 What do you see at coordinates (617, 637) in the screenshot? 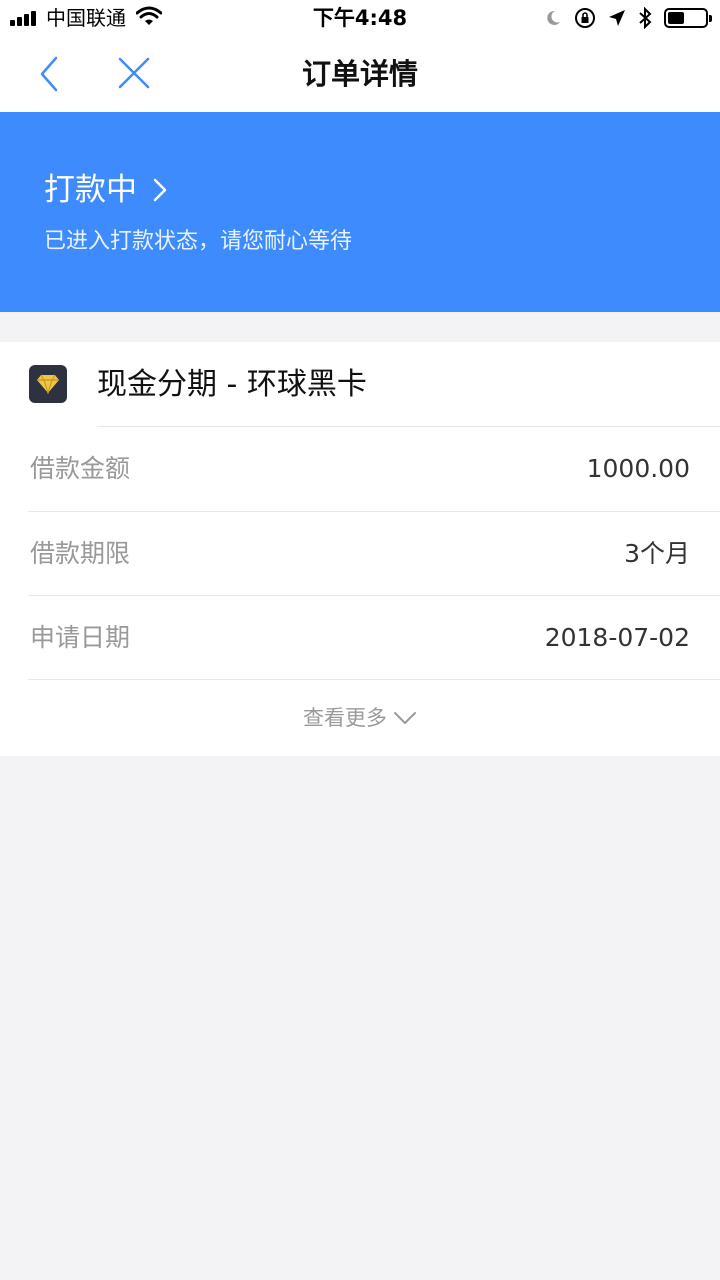
I see `apply-date-value: 2018-07-02` at bounding box center [617, 637].